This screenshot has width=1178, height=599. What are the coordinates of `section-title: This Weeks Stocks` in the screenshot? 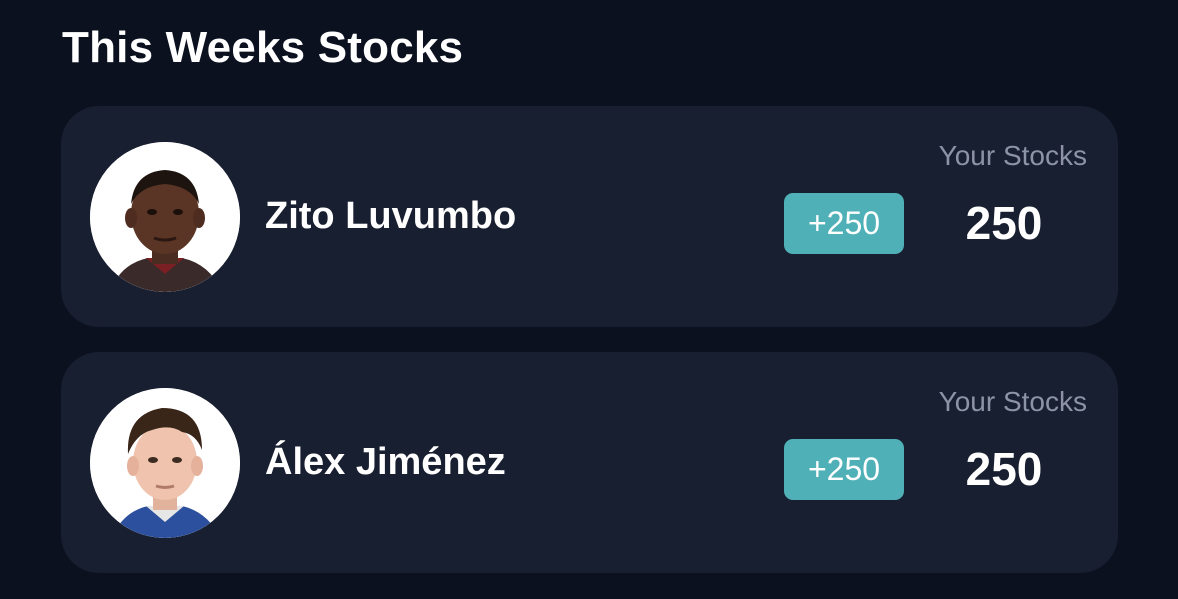 It's located at (263, 47).